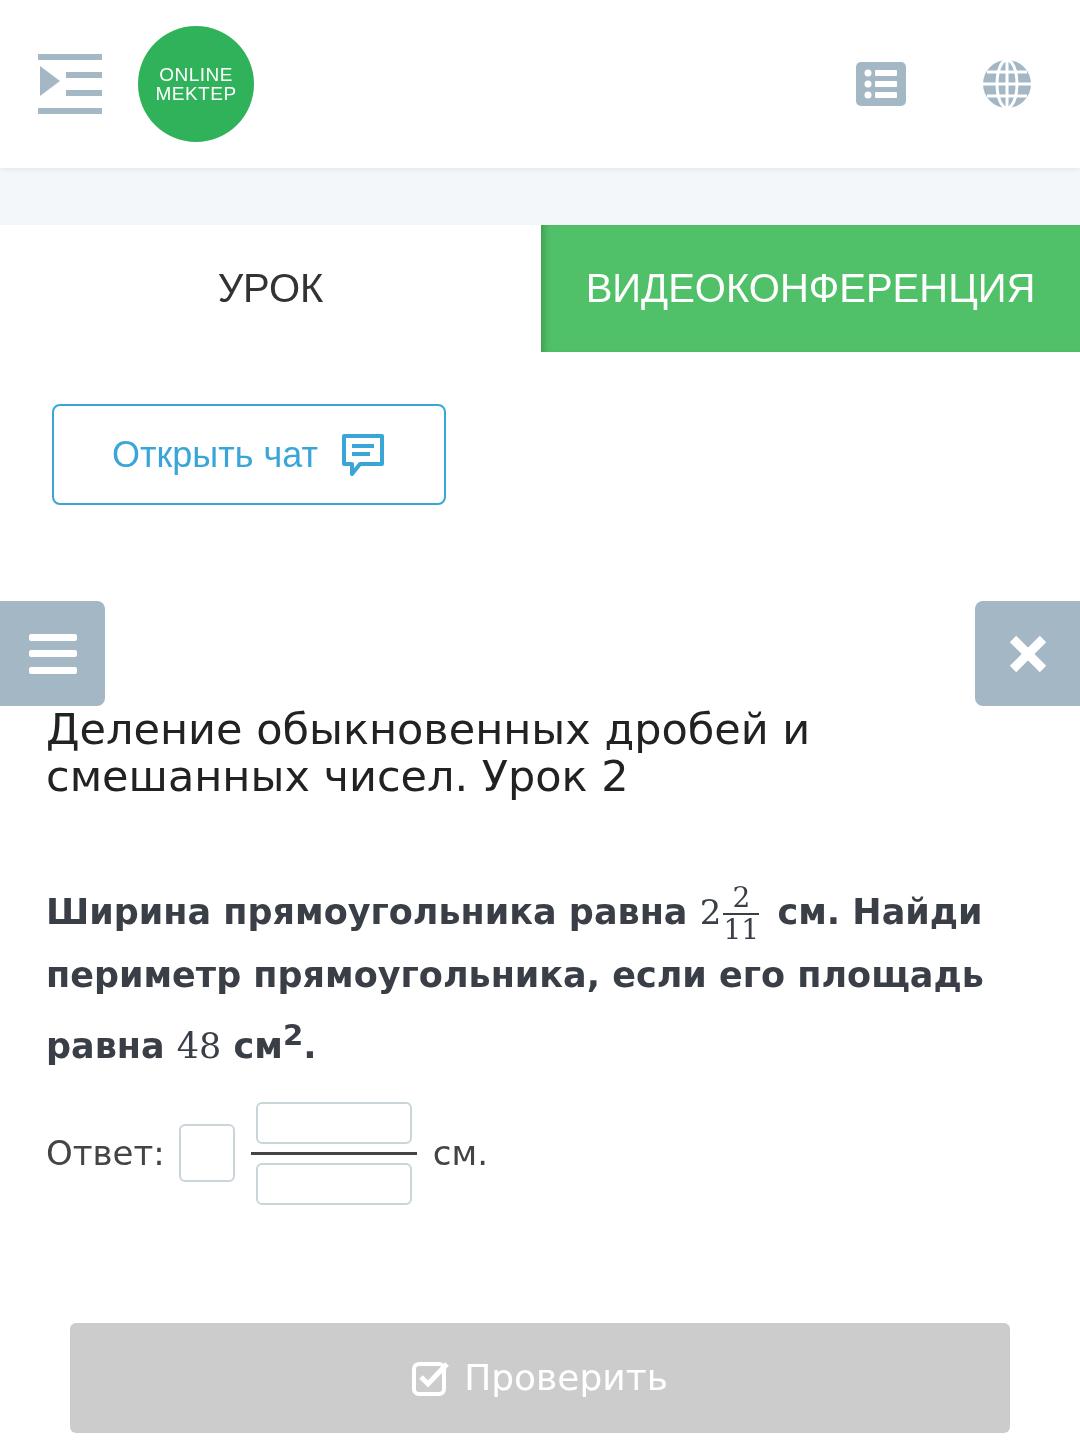  I want to click on close-icon, so click(1027, 653).